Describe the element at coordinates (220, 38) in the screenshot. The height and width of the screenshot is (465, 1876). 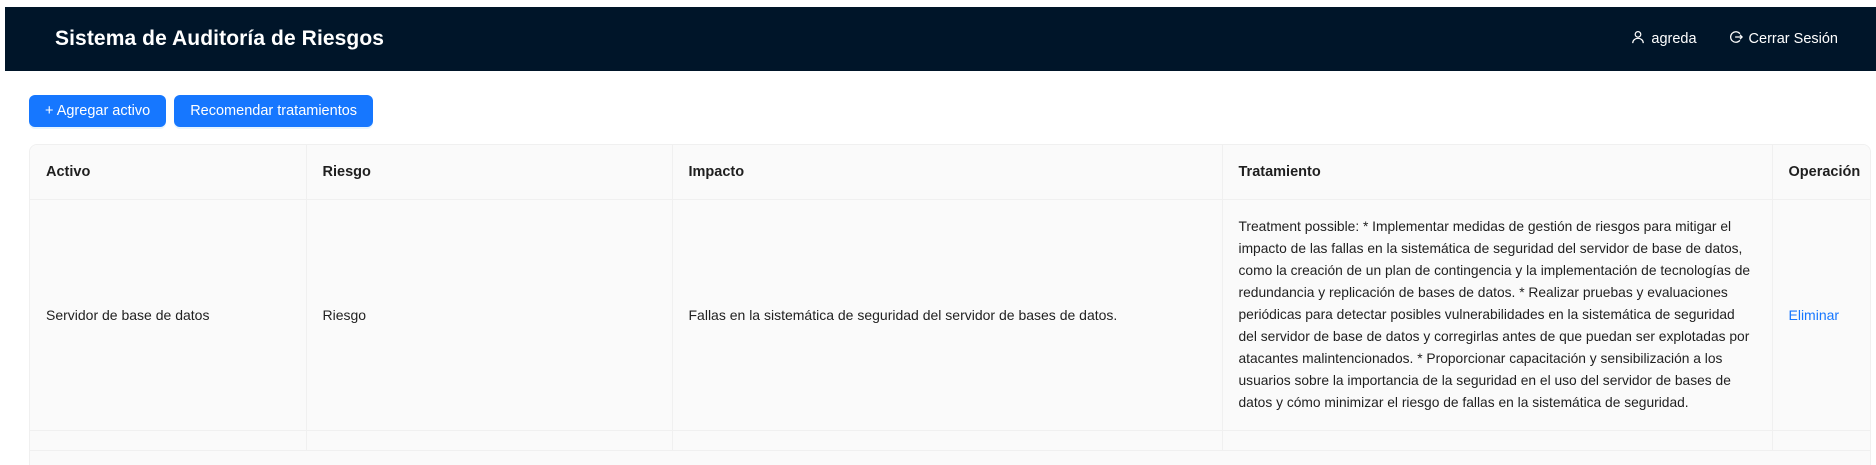
I see `app-title: Sistema de Auditoría de Riesgos` at that location.